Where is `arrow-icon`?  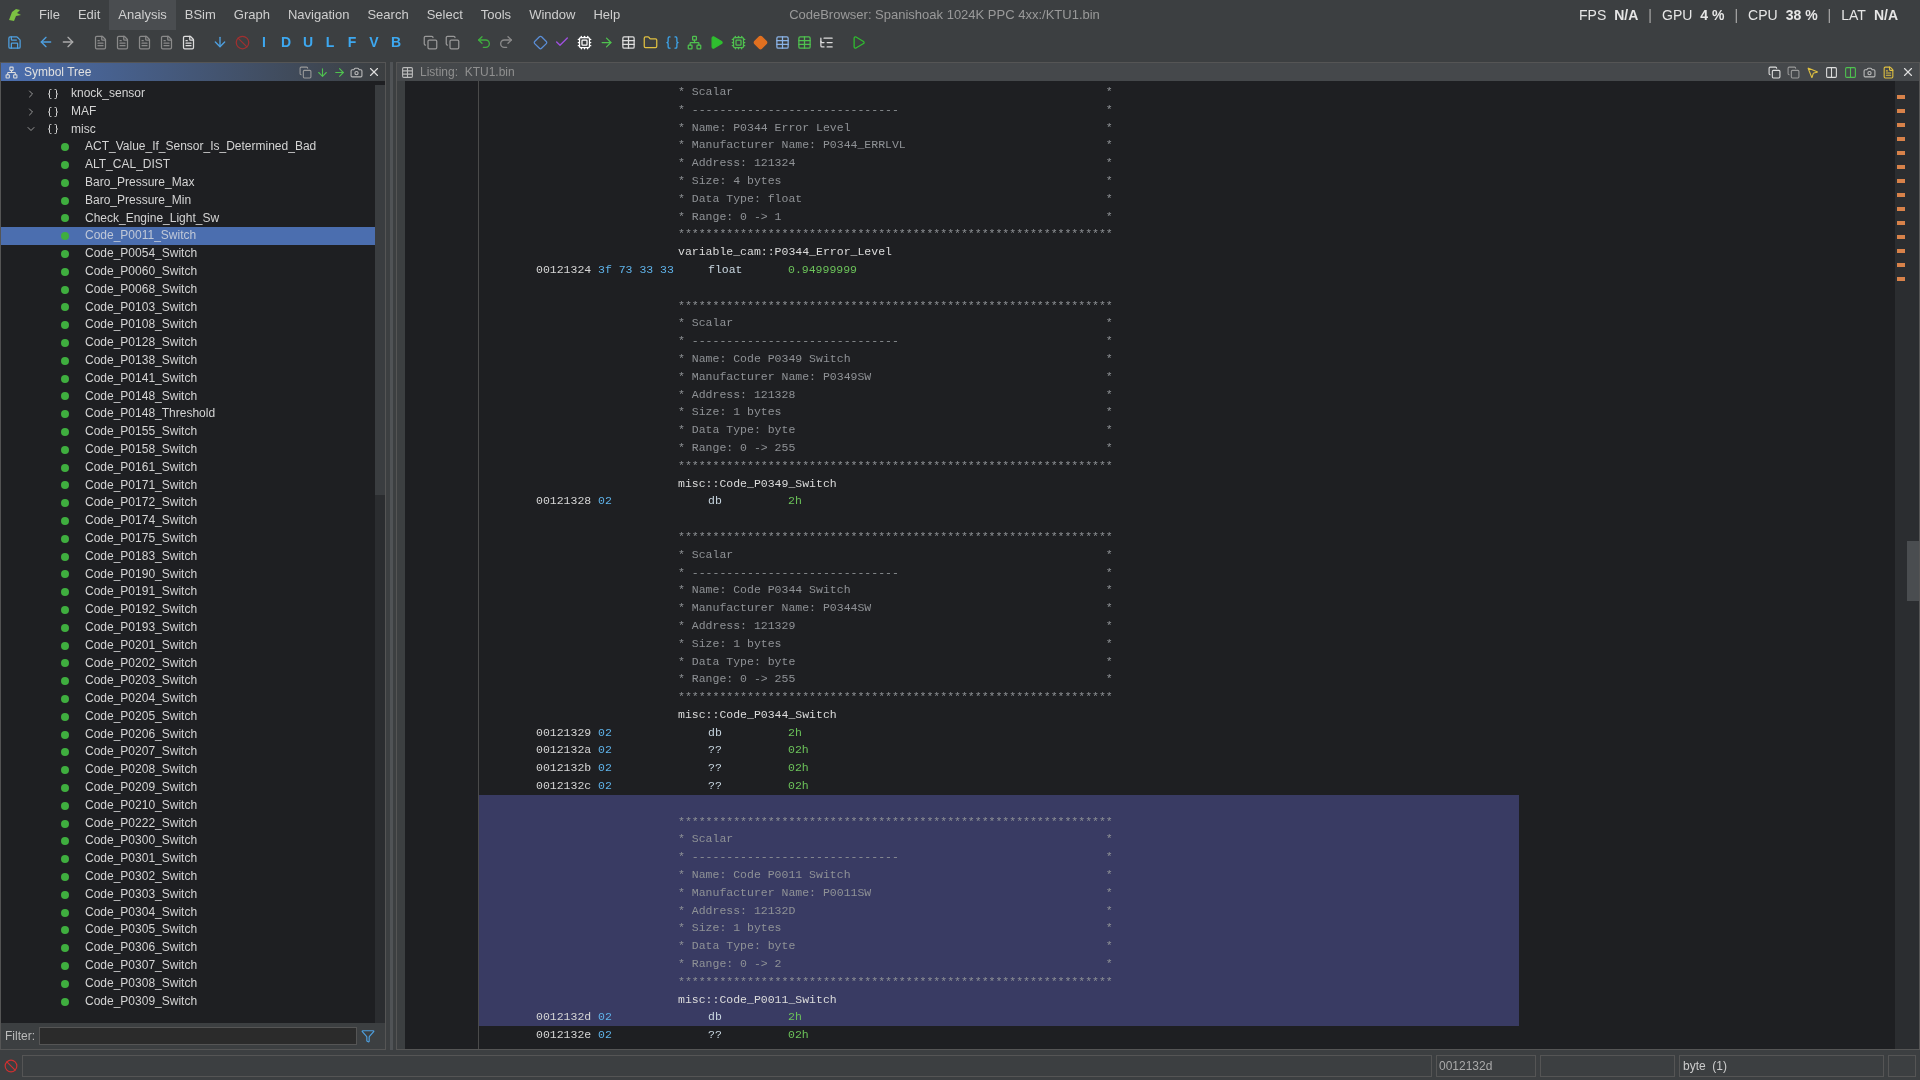
arrow-icon is located at coordinates (339, 72).